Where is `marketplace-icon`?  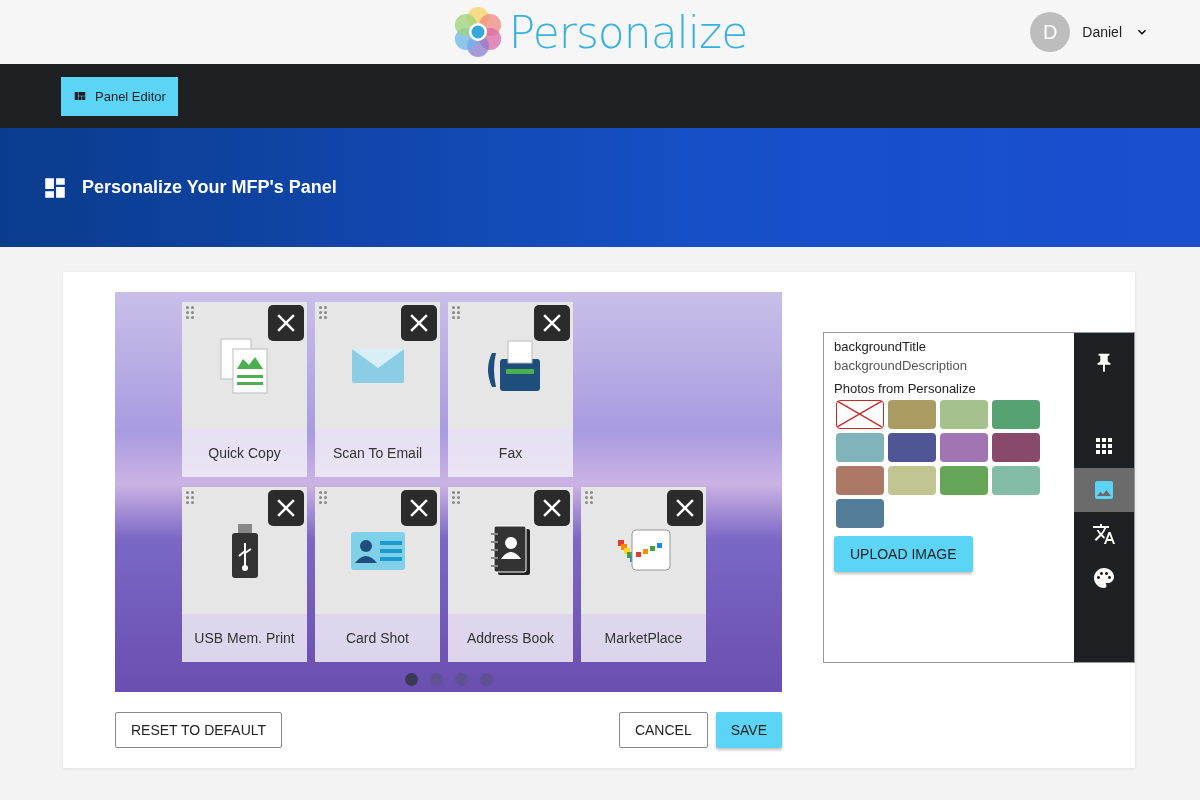 marketplace-icon is located at coordinates (643, 550).